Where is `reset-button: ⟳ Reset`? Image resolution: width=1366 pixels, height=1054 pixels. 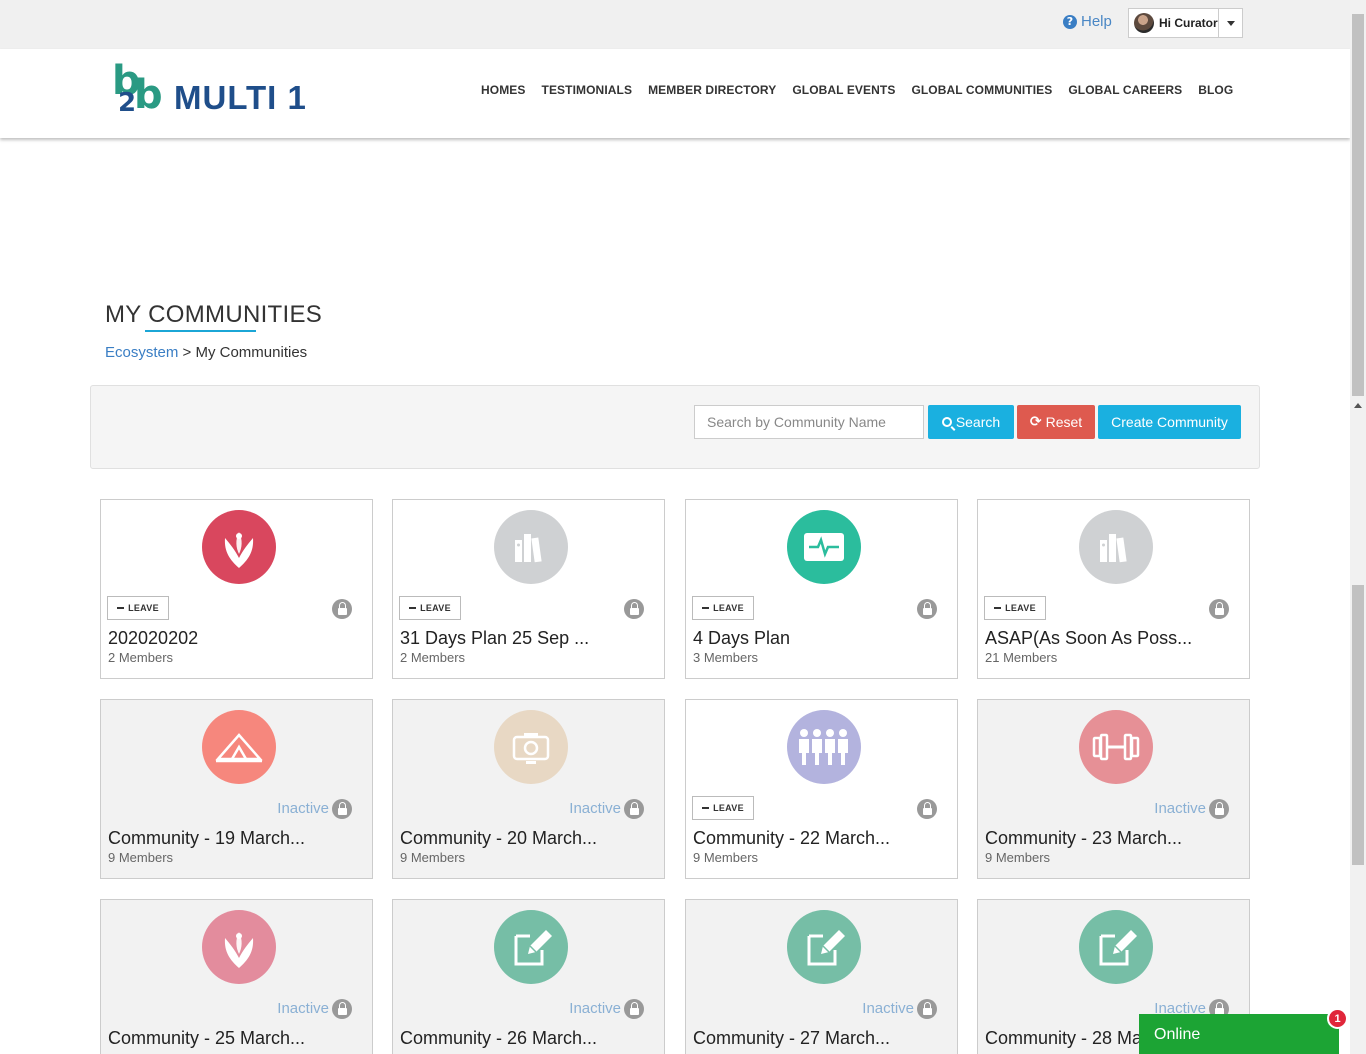 reset-button: ⟳ Reset is located at coordinates (1056, 422).